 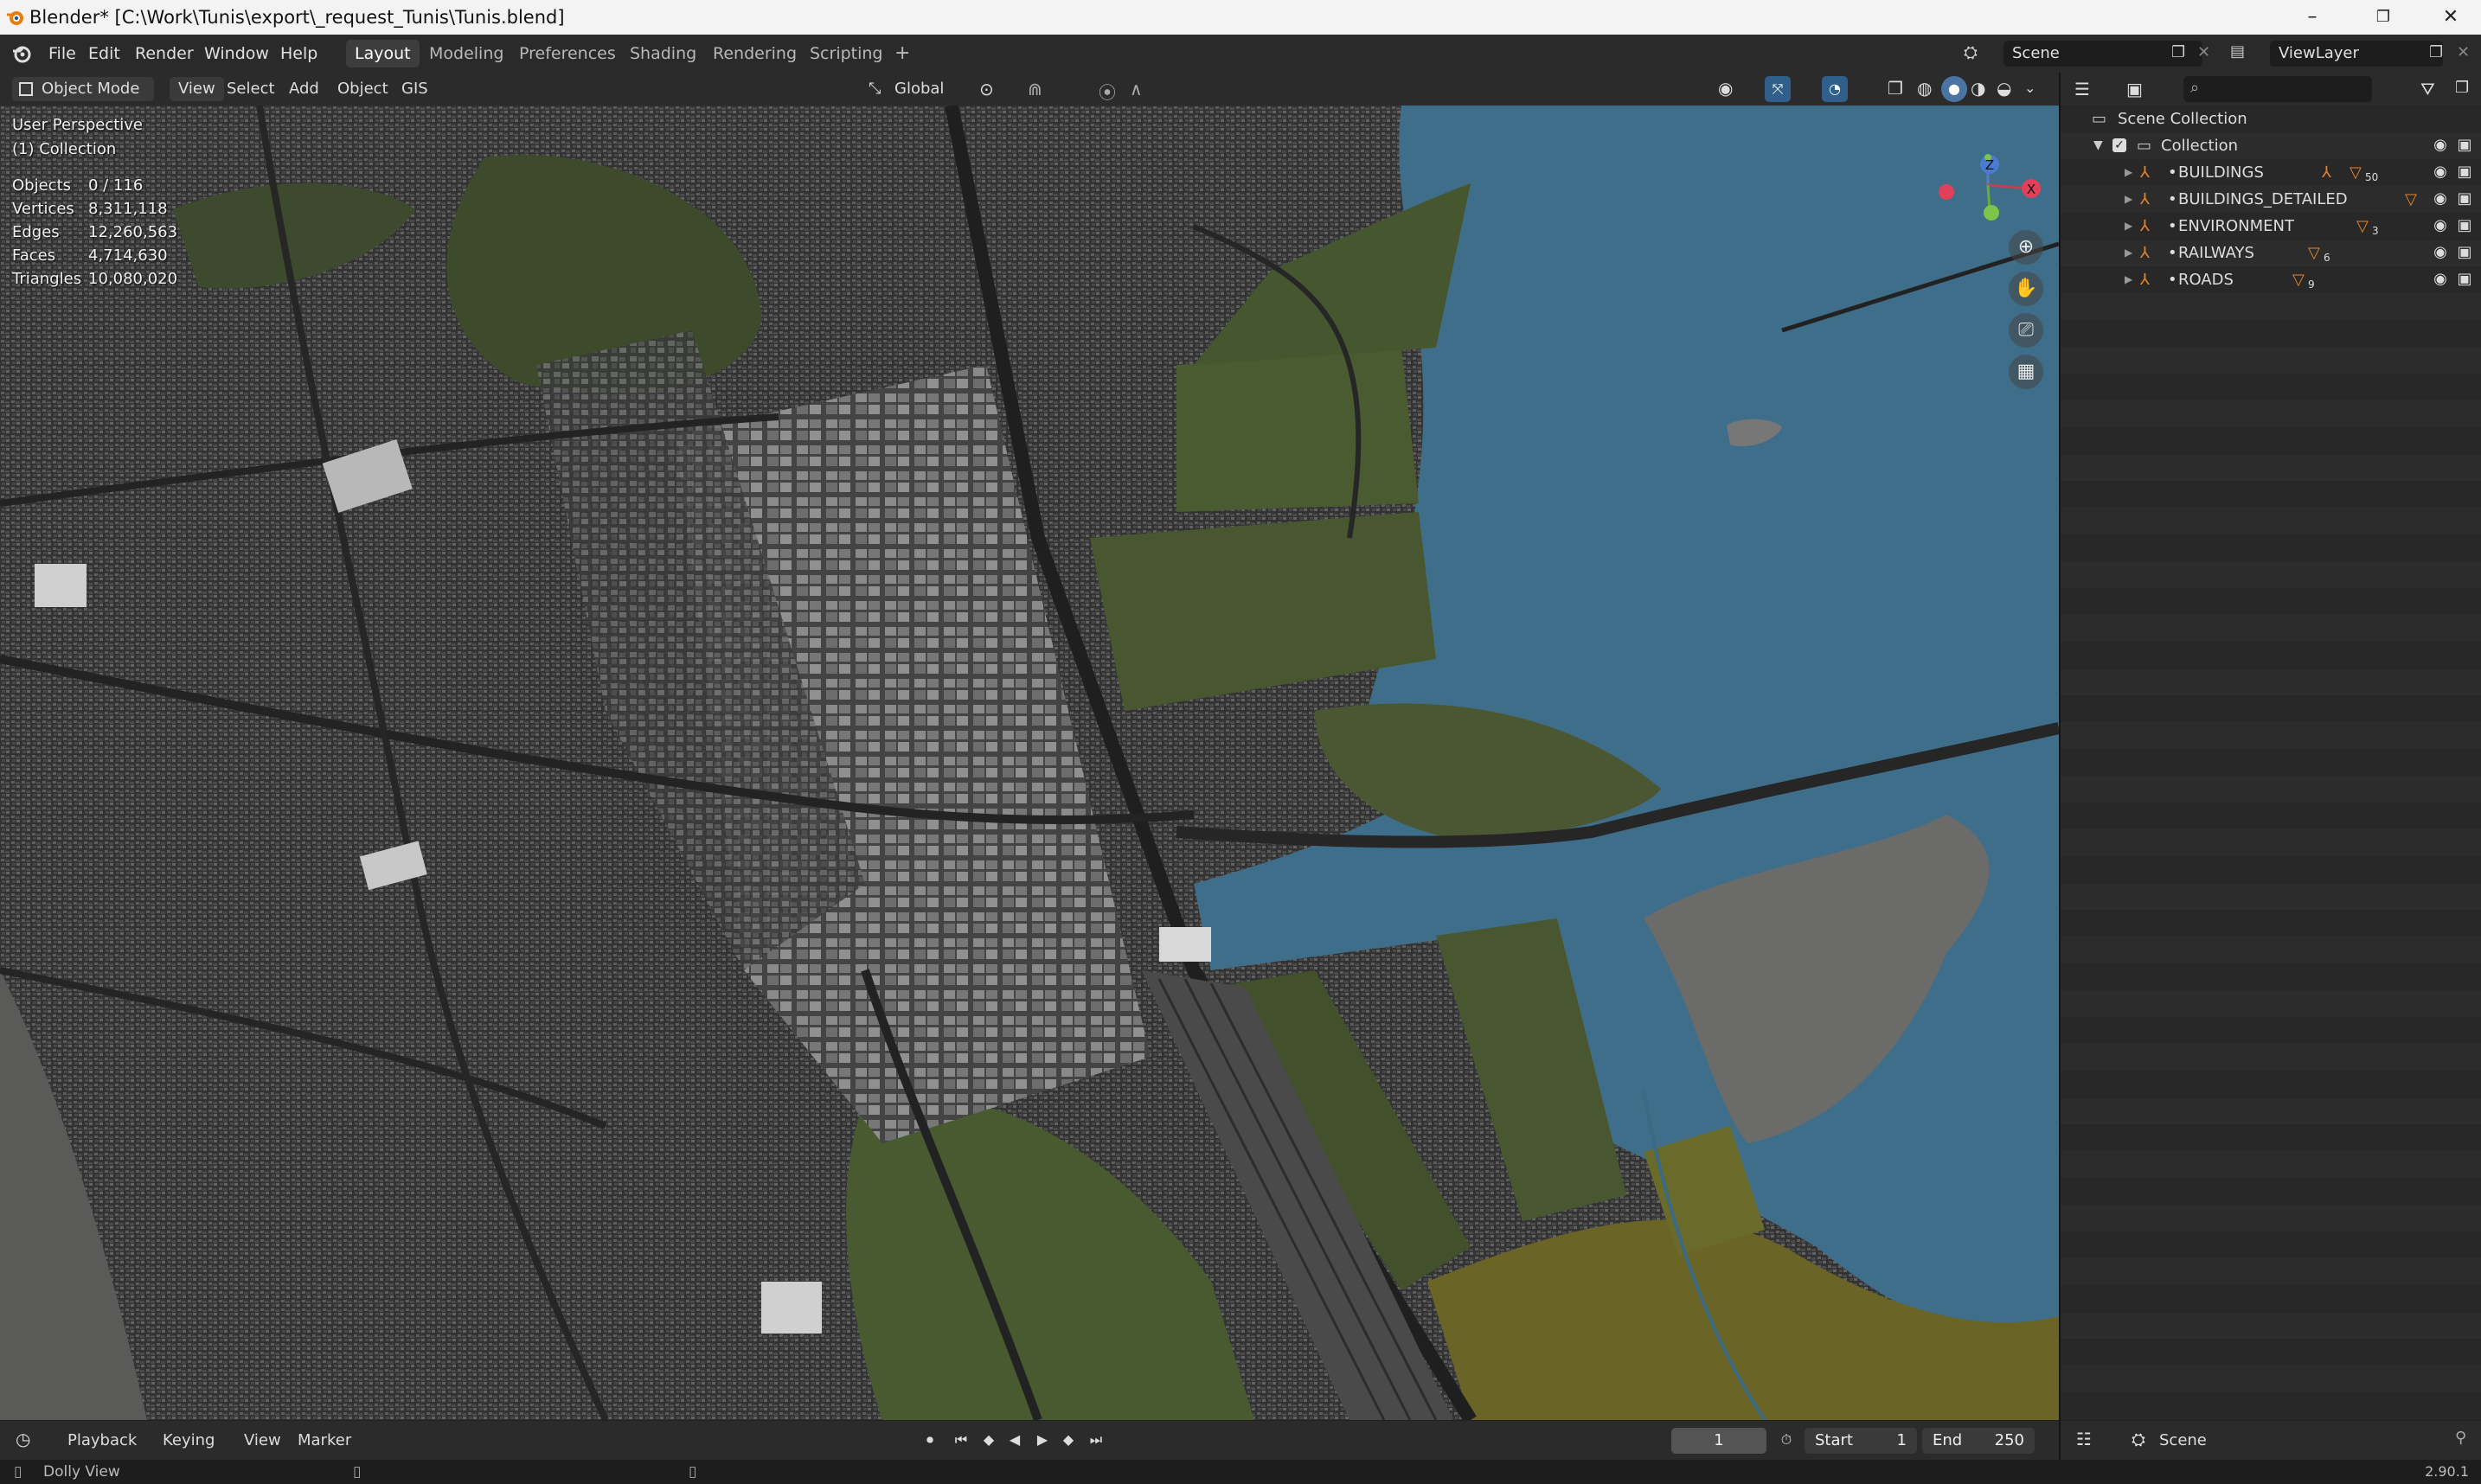 What do you see at coordinates (383, 54) in the screenshot?
I see `tab-layout: Layout` at bounding box center [383, 54].